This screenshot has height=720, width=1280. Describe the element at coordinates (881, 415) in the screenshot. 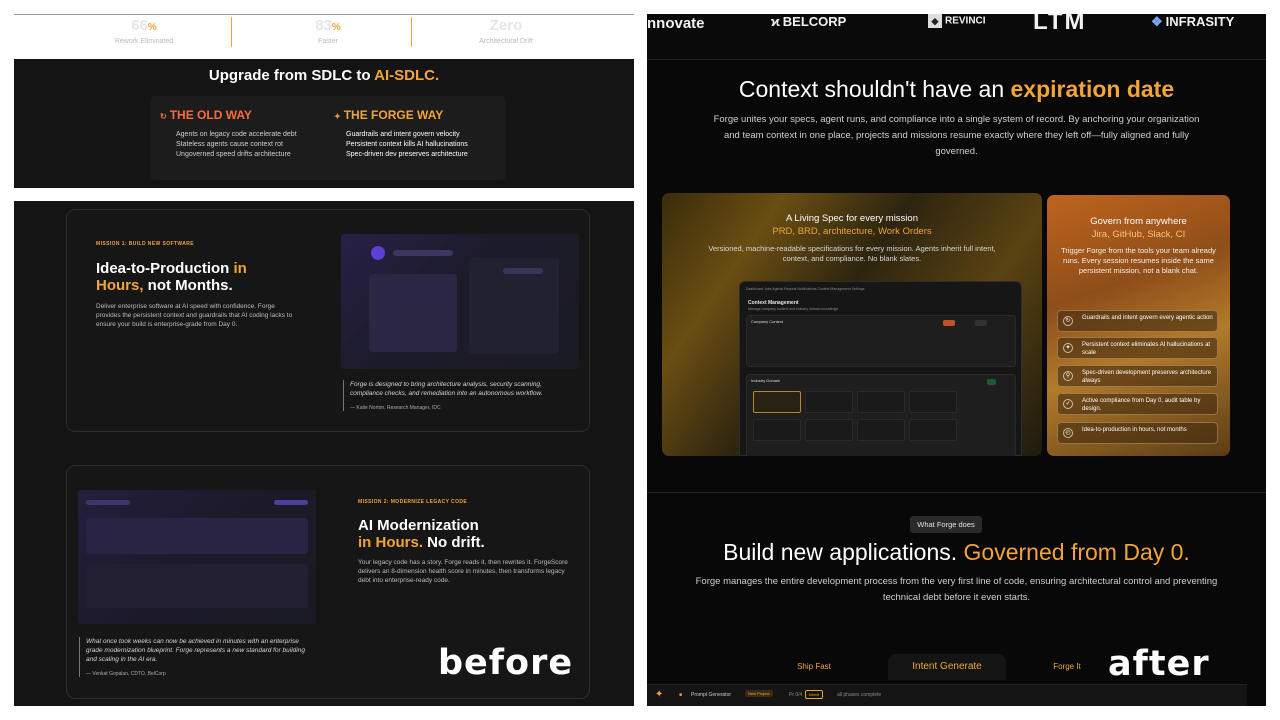

I see `industry-domain-box: Industry Domain` at that location.